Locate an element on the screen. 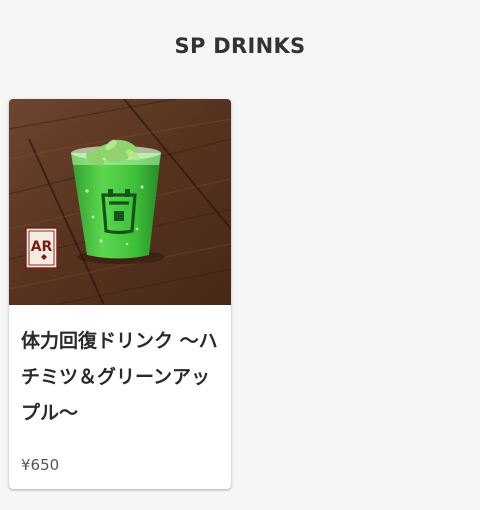 The height and width of the screenshot is (510, 480). section-title: SP DRINKS is located at coordinates (240, 46).